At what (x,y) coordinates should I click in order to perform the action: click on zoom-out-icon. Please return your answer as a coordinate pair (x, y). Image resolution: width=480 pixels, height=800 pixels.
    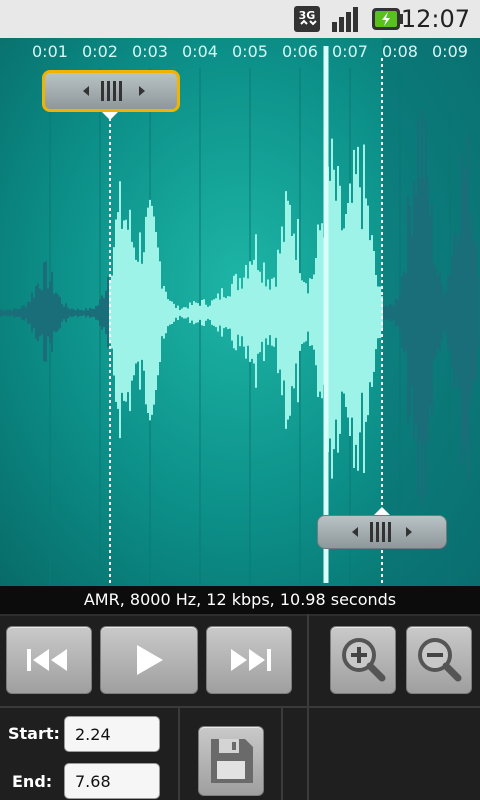
    Looking at the image, I should click on (440, 660).